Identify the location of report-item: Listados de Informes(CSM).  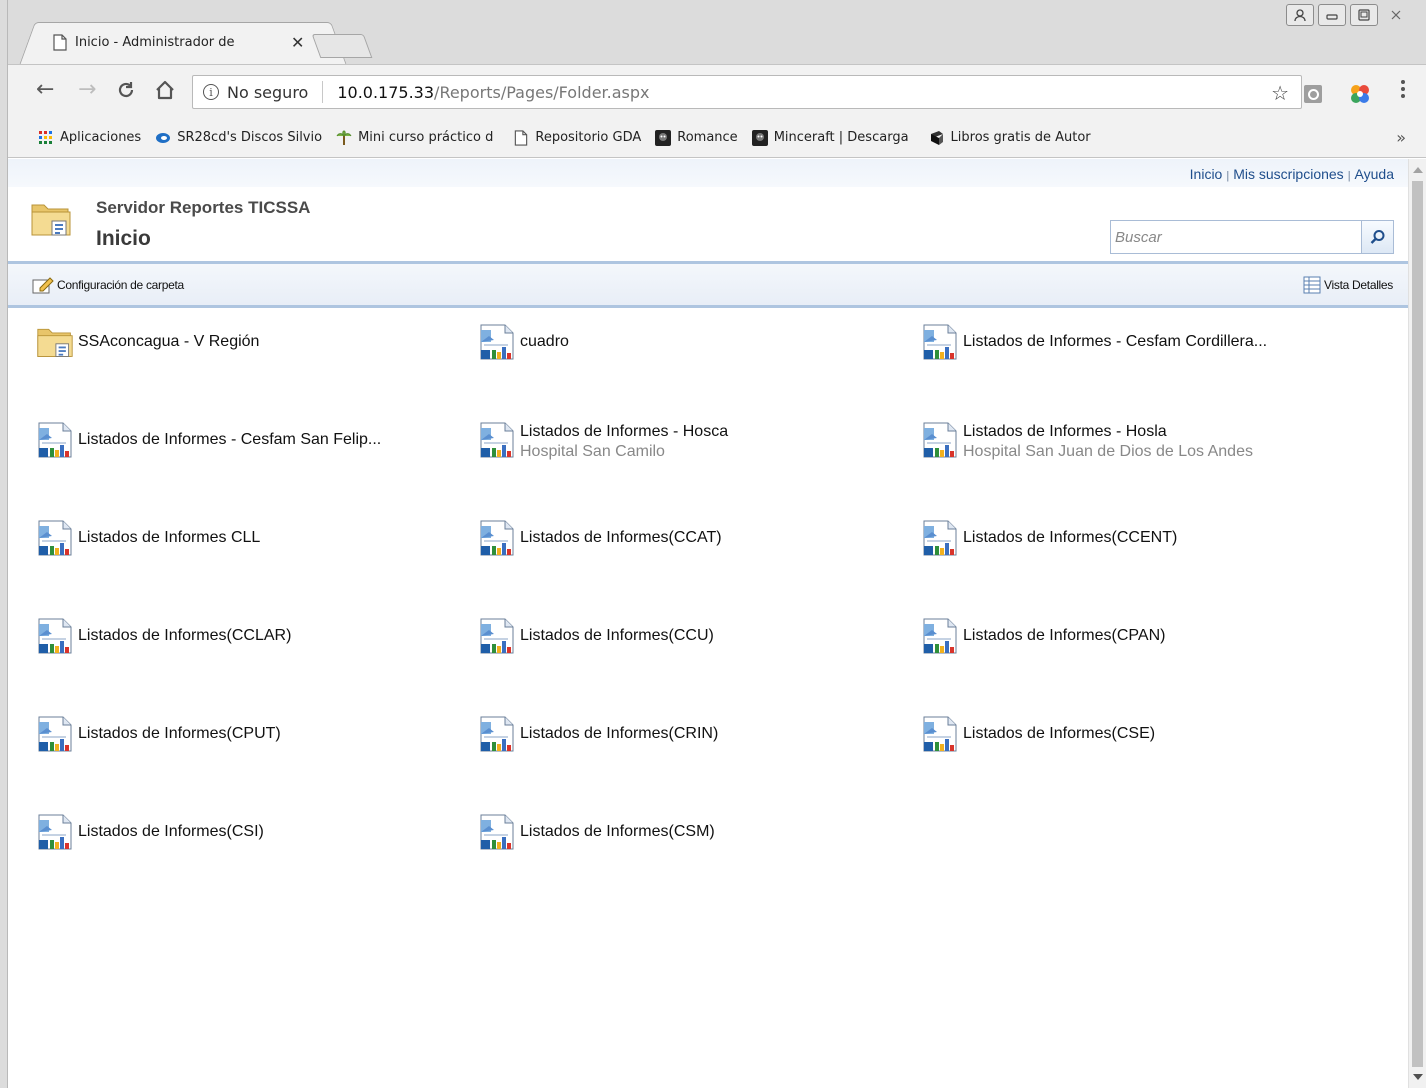
(596, 832).